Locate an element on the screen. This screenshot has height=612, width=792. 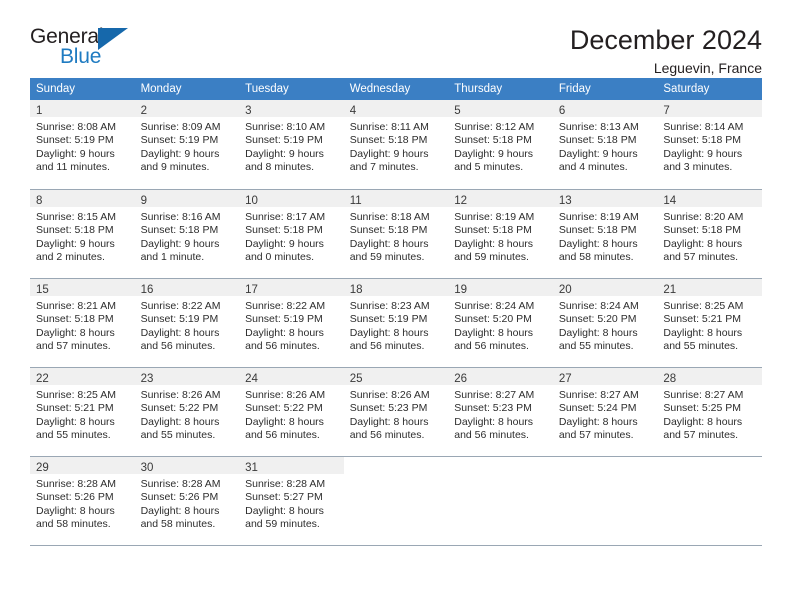
day-number-bar: 8 is located at coordinates (82, 198).